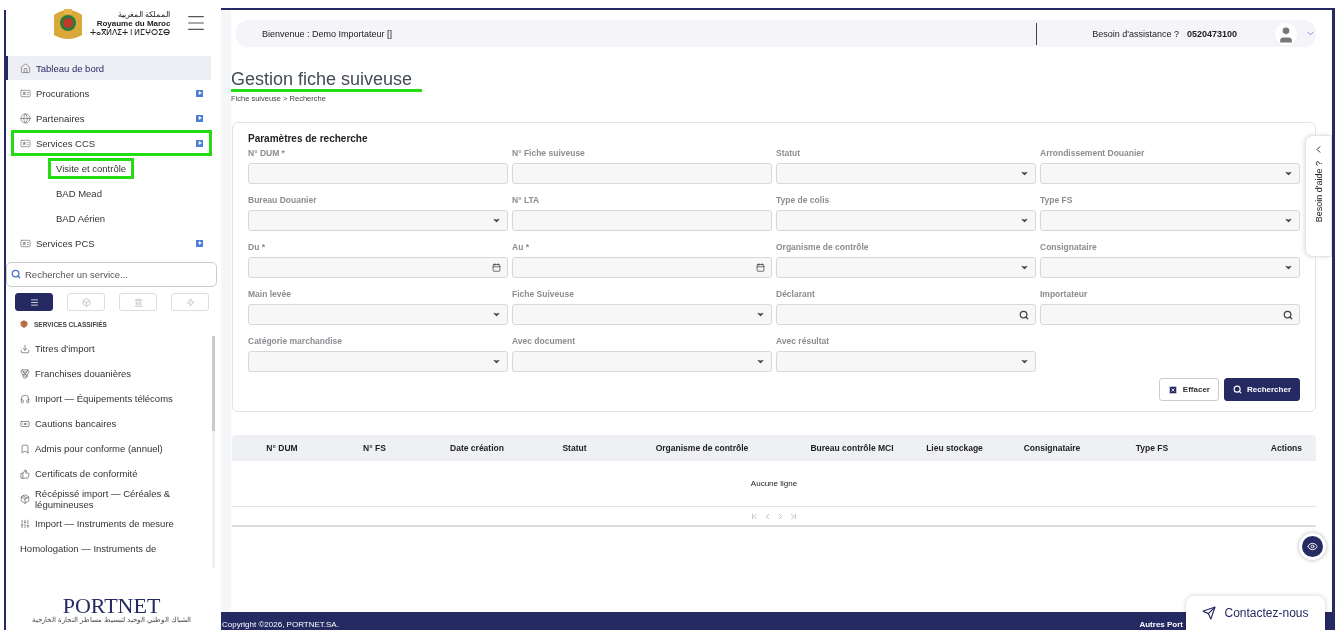  Describe the element at coordinates (1152, 448) in the screenshot. I see `column-header: Type FS` at that location.